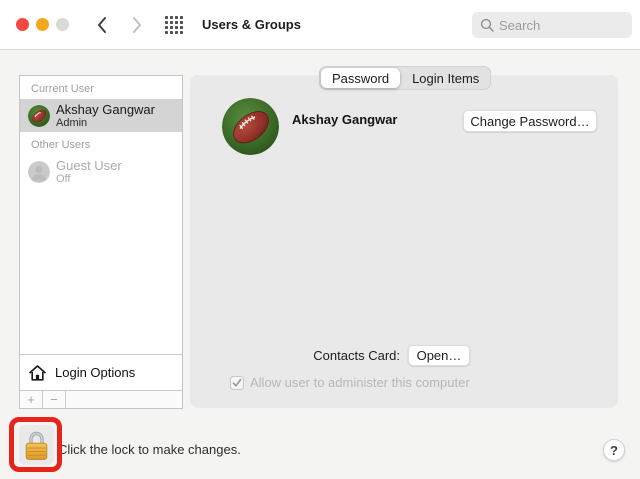 This screenshot has width=640, height=479. I want to click on chevron-right-icon, so click(137, 25).